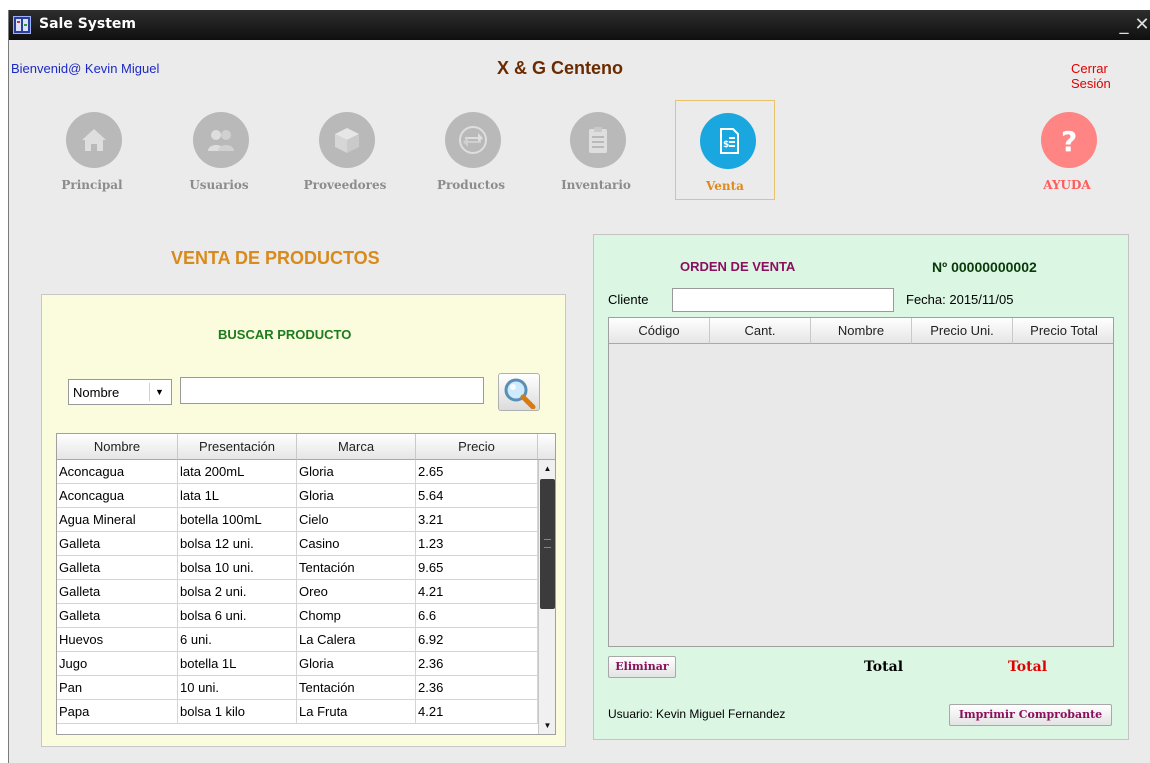 The width and height of the screenshot is (1150, 763). I want to click on table-row: Aconcagua lata 1L Gloria 5.64, so click(297, 496).